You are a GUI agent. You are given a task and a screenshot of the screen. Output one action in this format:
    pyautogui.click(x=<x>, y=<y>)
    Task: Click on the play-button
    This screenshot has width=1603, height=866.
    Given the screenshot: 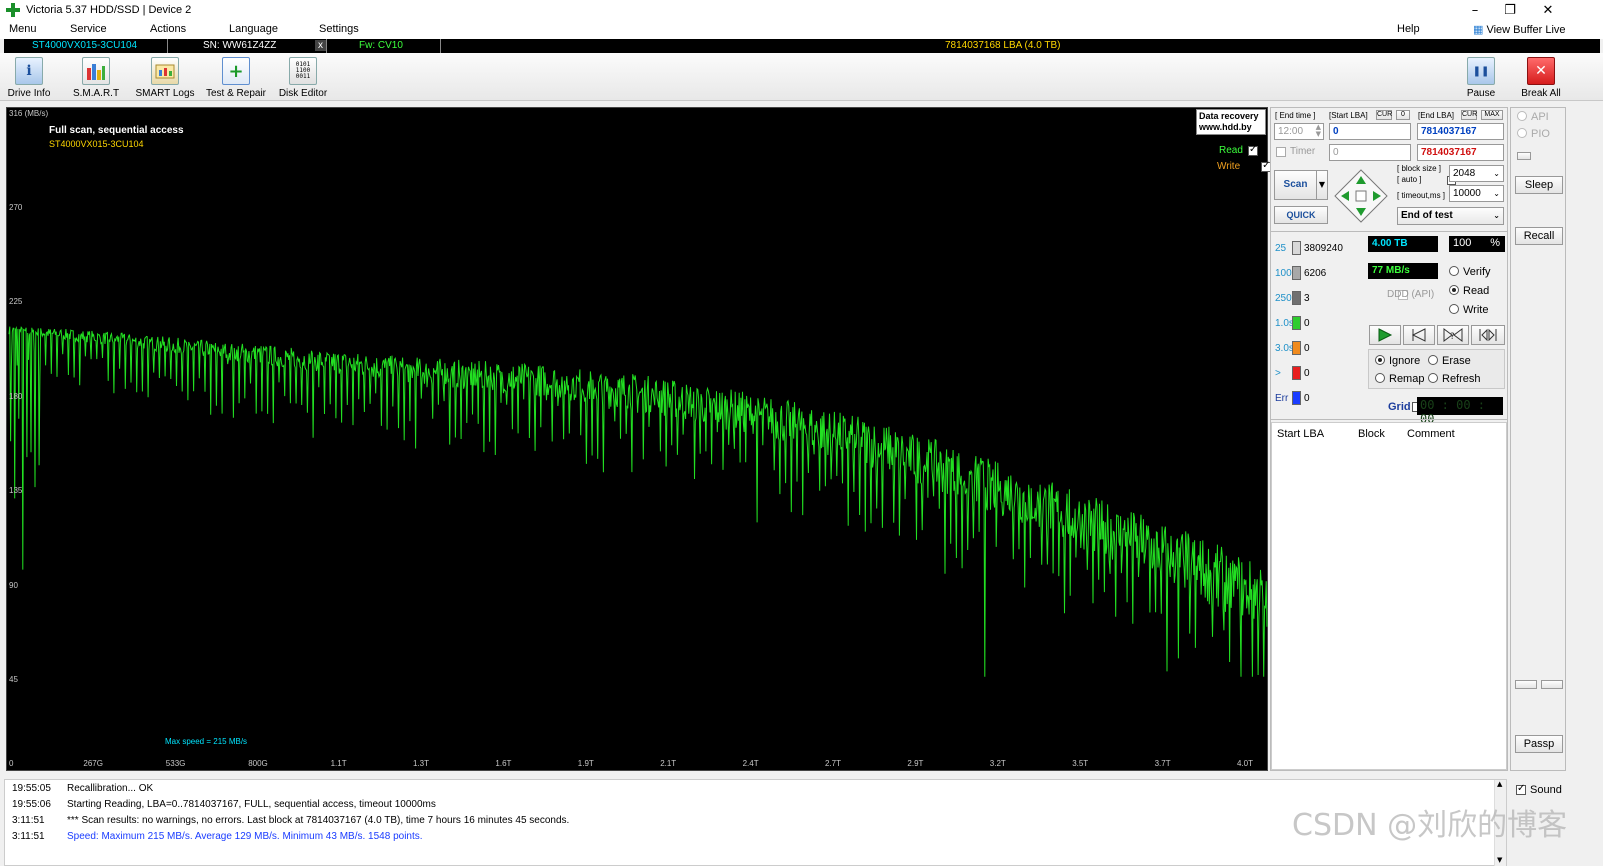 What is the action you would take?
    pyautogui.click(x=1385, y=335)
    